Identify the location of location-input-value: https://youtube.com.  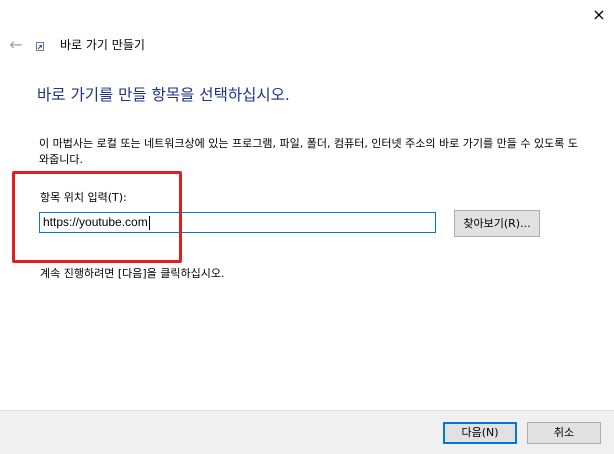
(95, 222).